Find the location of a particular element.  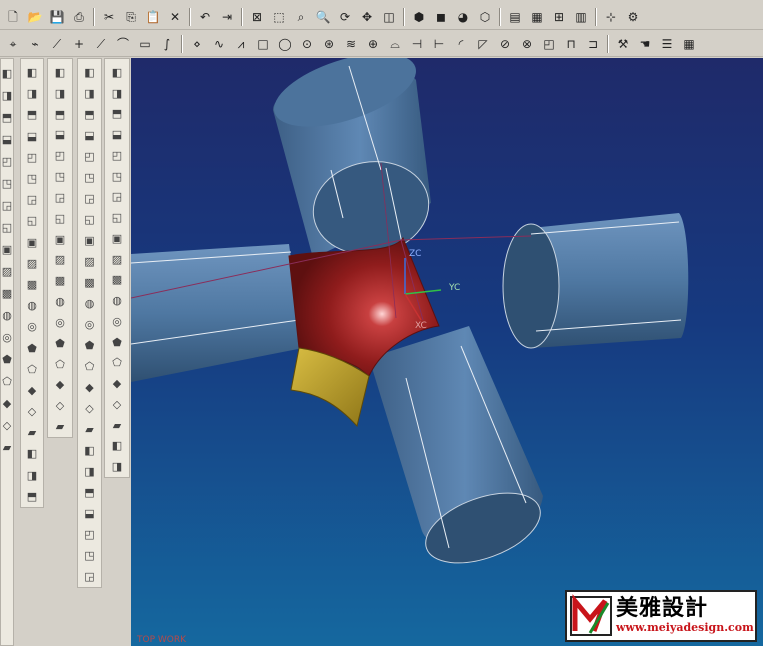

thread-solid-icon: ⬟ is located at coordinates (117, 342).